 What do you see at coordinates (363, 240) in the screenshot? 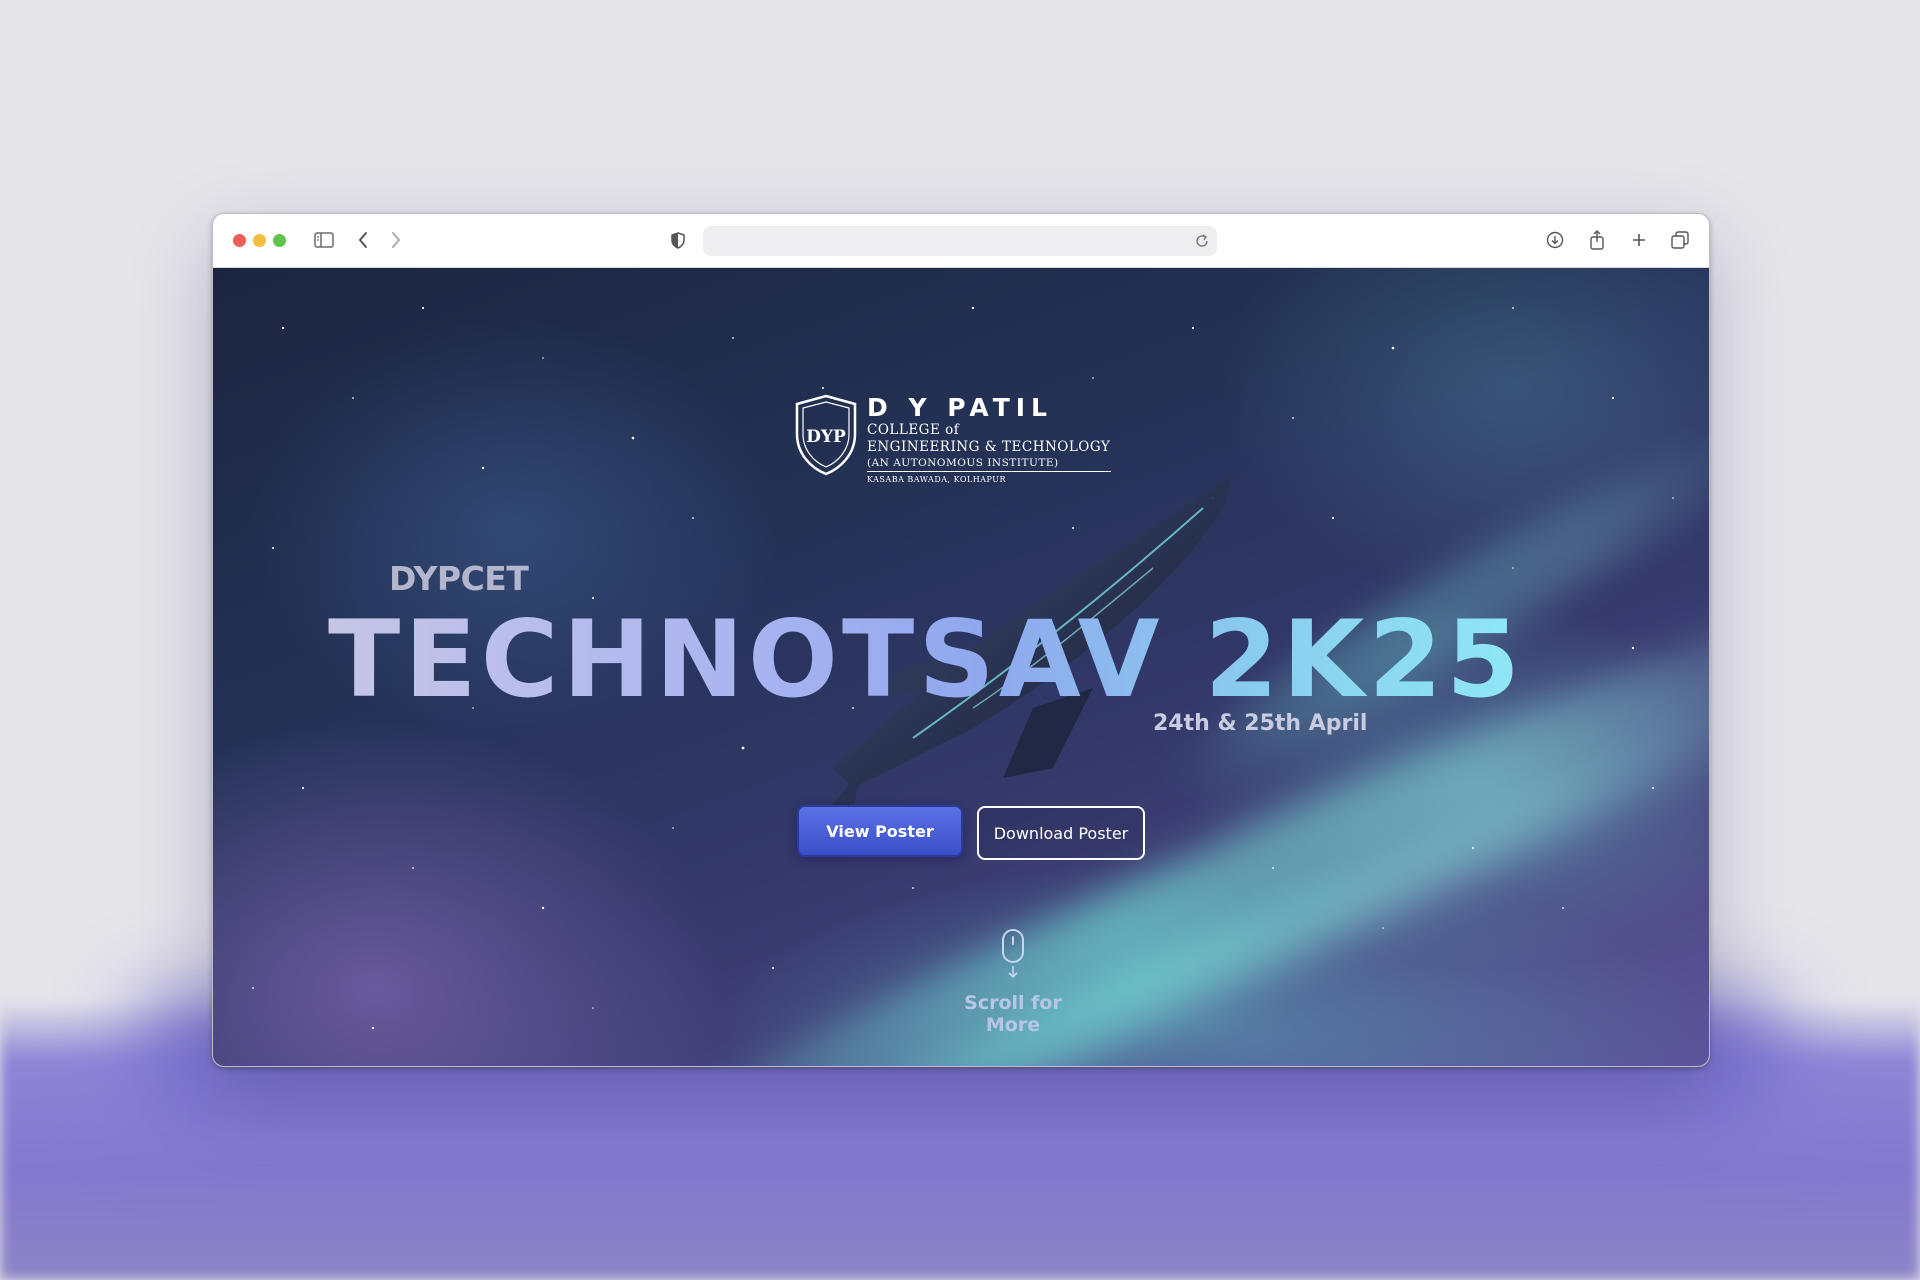
I see `back-icon` at bounding box center [363, 240].